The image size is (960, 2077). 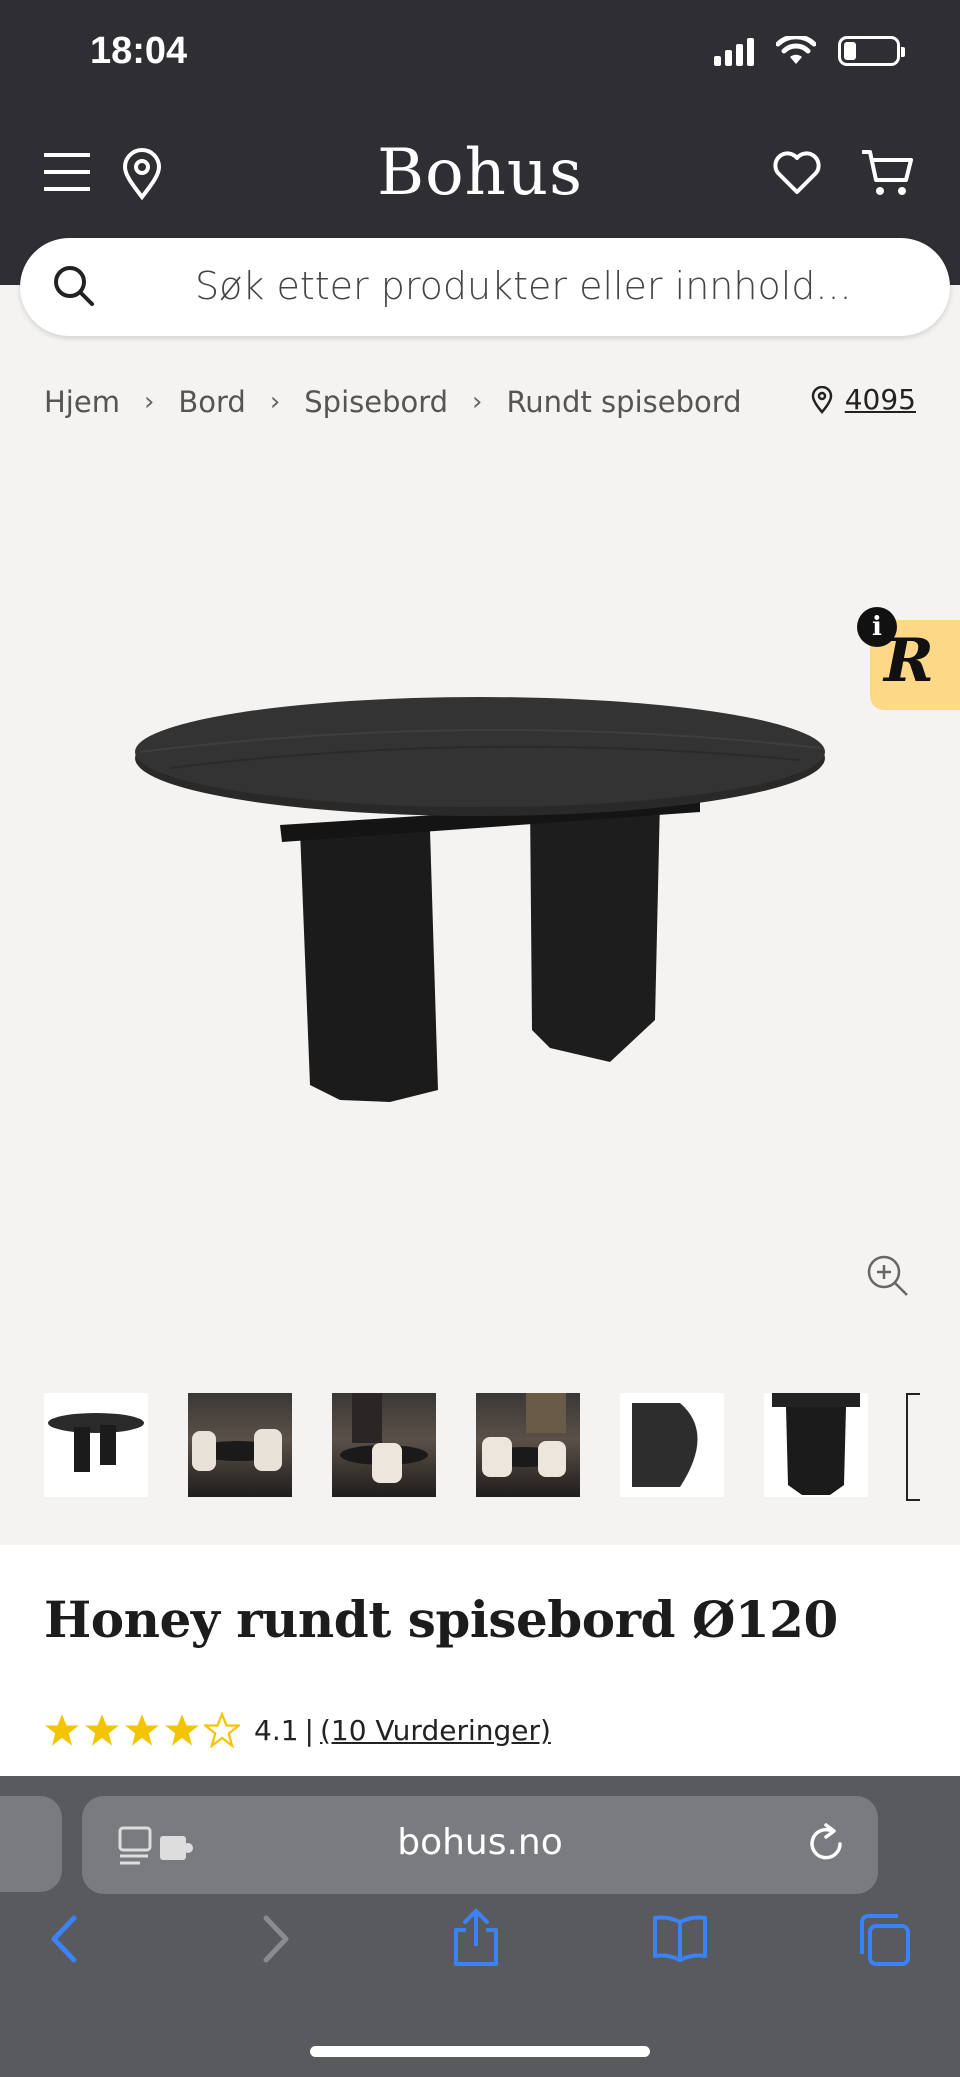 I want to click on browser-nav, so click(x=480, y=1951).